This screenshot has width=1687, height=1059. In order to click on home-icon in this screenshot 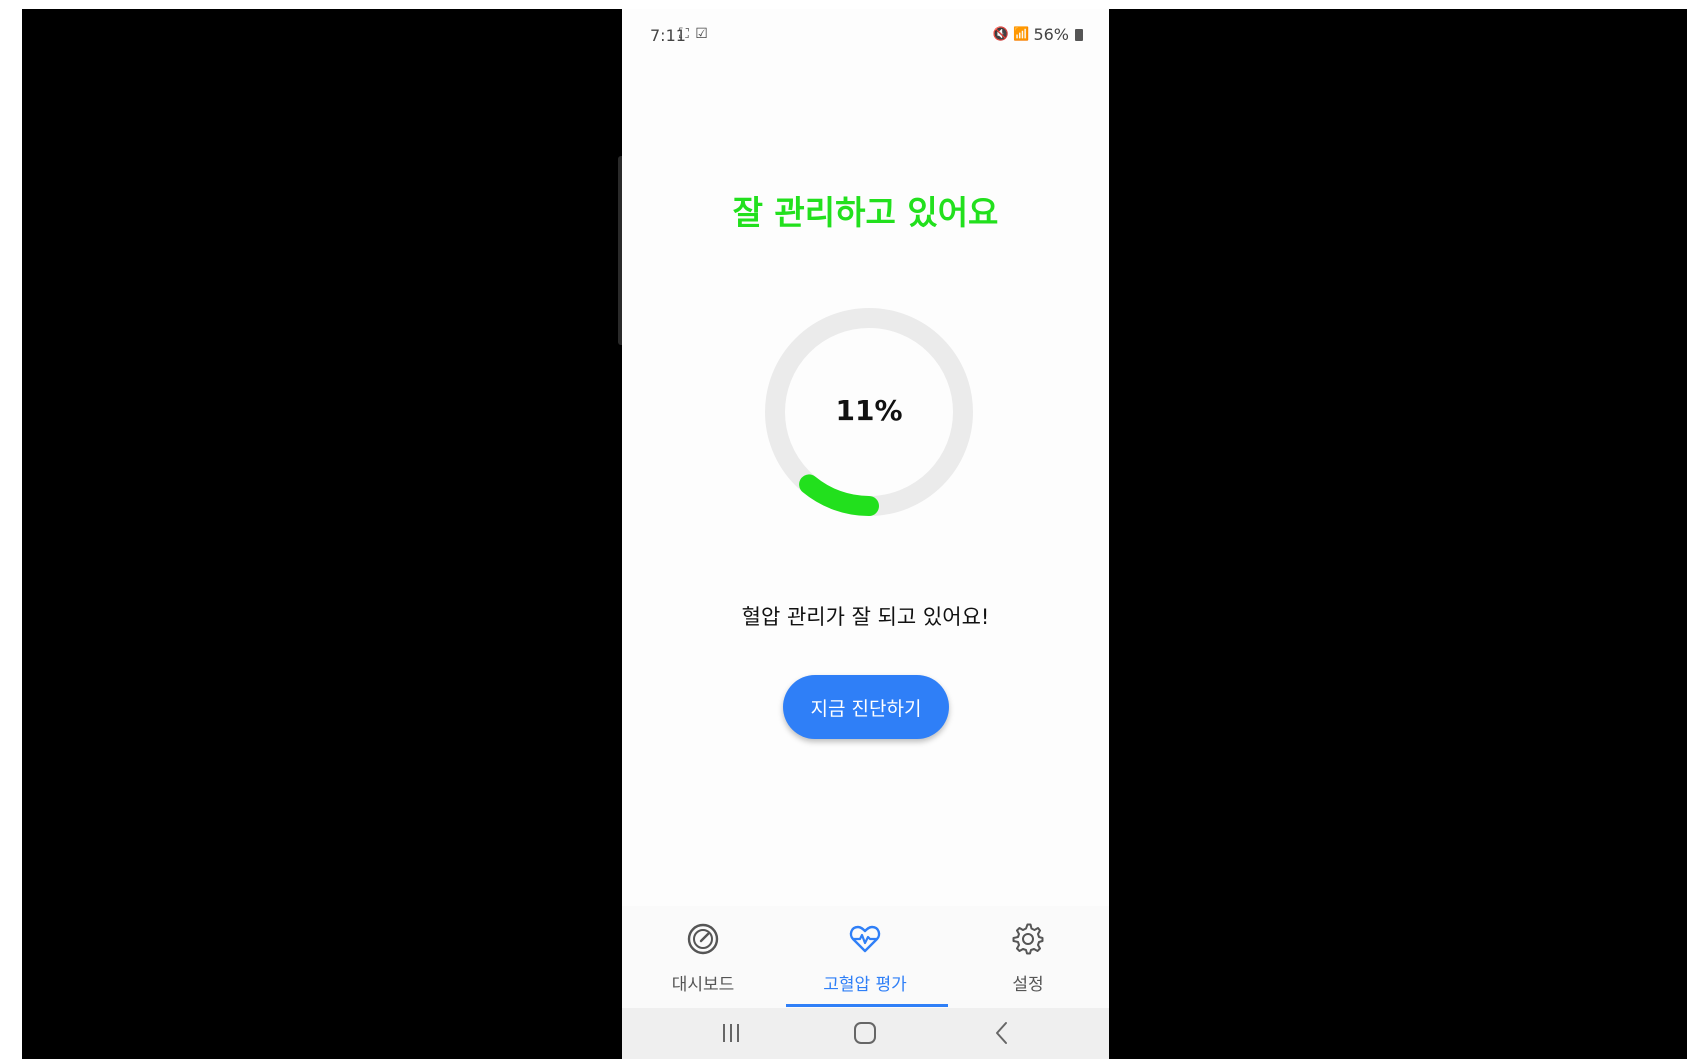, I will do `click(865, 1033)`.